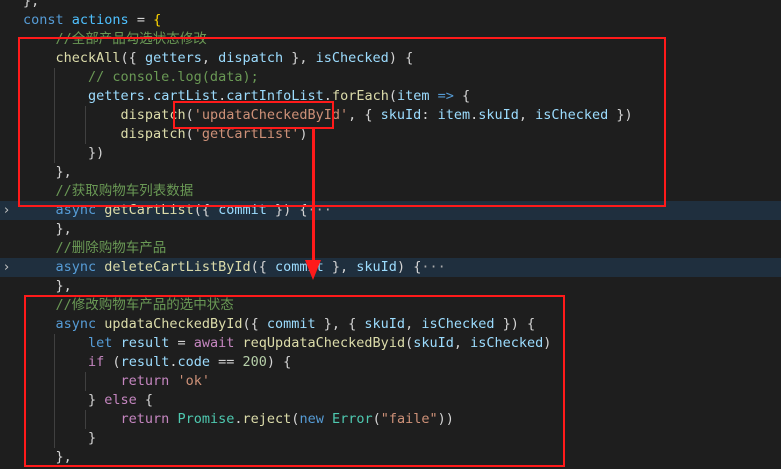 This screenshot has width=781, height=469. Describe the element at coordinates (390, 39) in the screenshot. I see `code-line: //全部产品勾选状态修改` at that location.